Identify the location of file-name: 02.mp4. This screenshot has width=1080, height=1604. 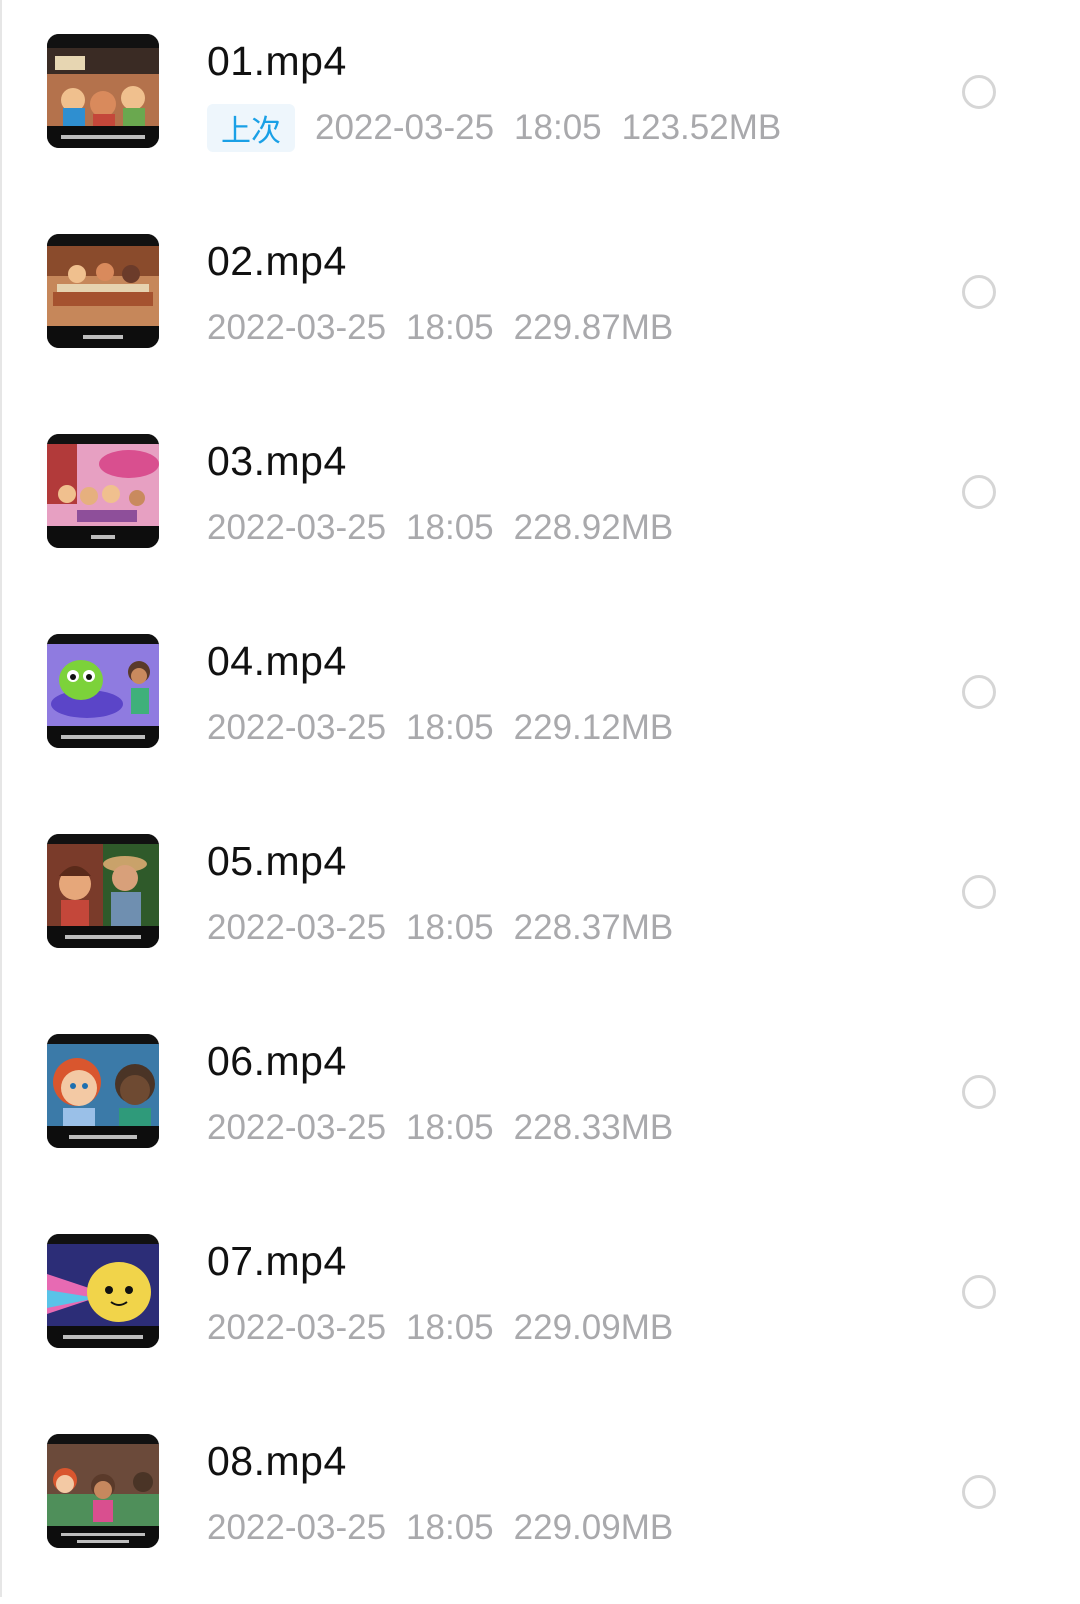
(277, 261).